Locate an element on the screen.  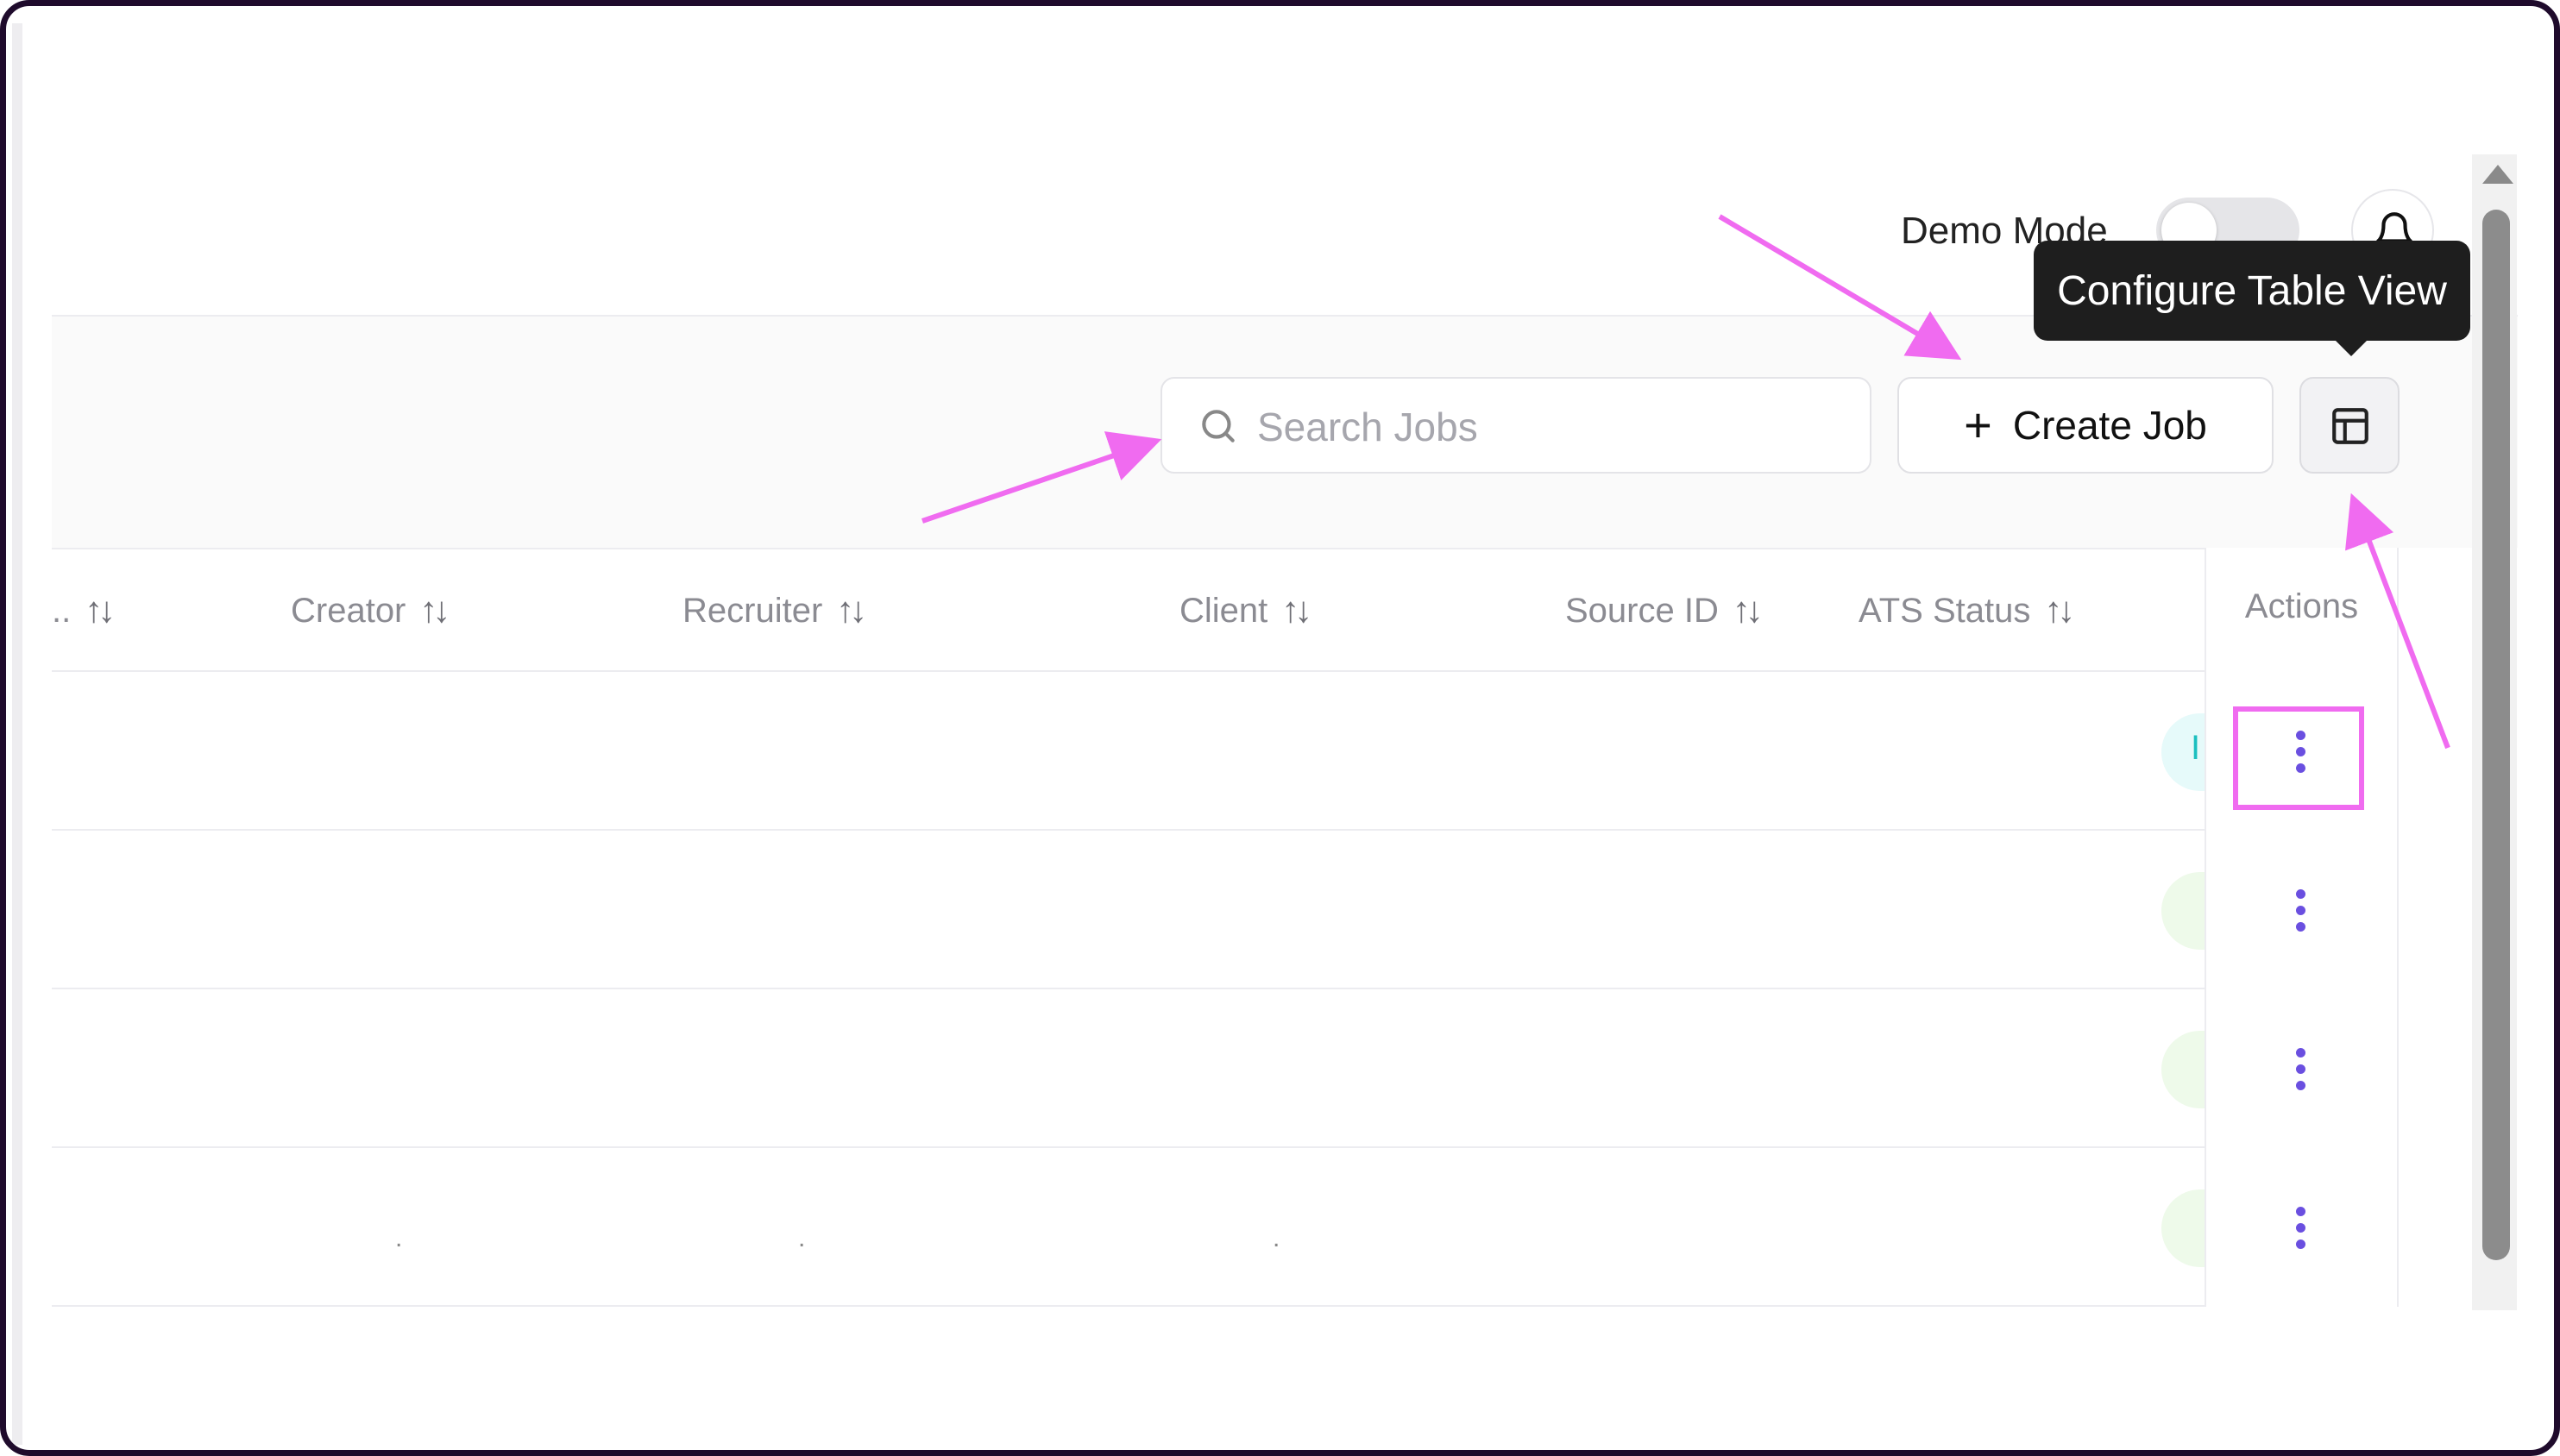
annotation-arrow-search is located at coordinates (1041, 477).